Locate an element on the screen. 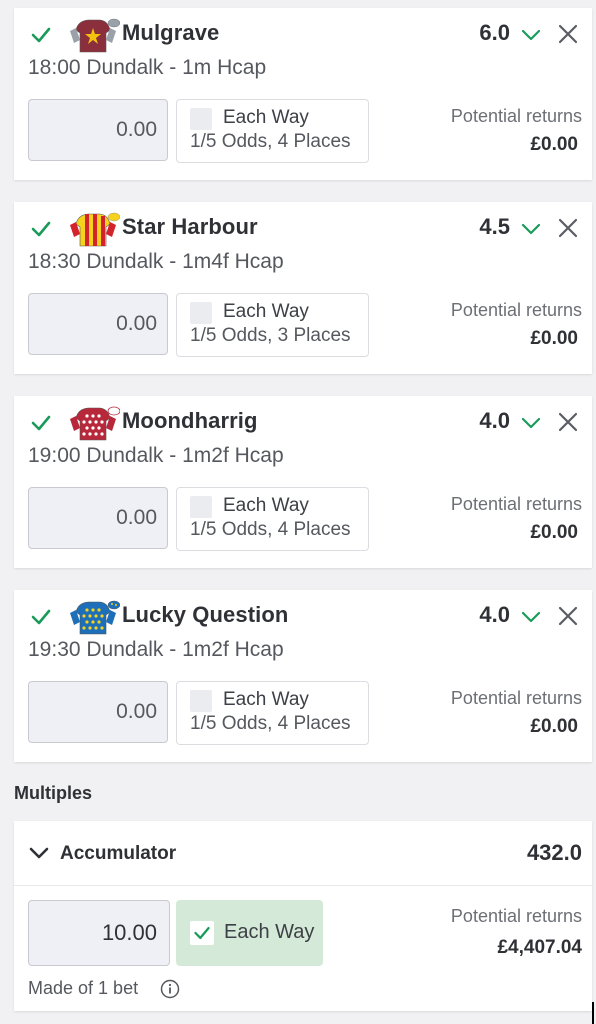 Image resolution: width=596 pixels, height=1024 pixels. each-way-terms: 1/5 Odds, 3 Places is located at coordinates (270, 335).